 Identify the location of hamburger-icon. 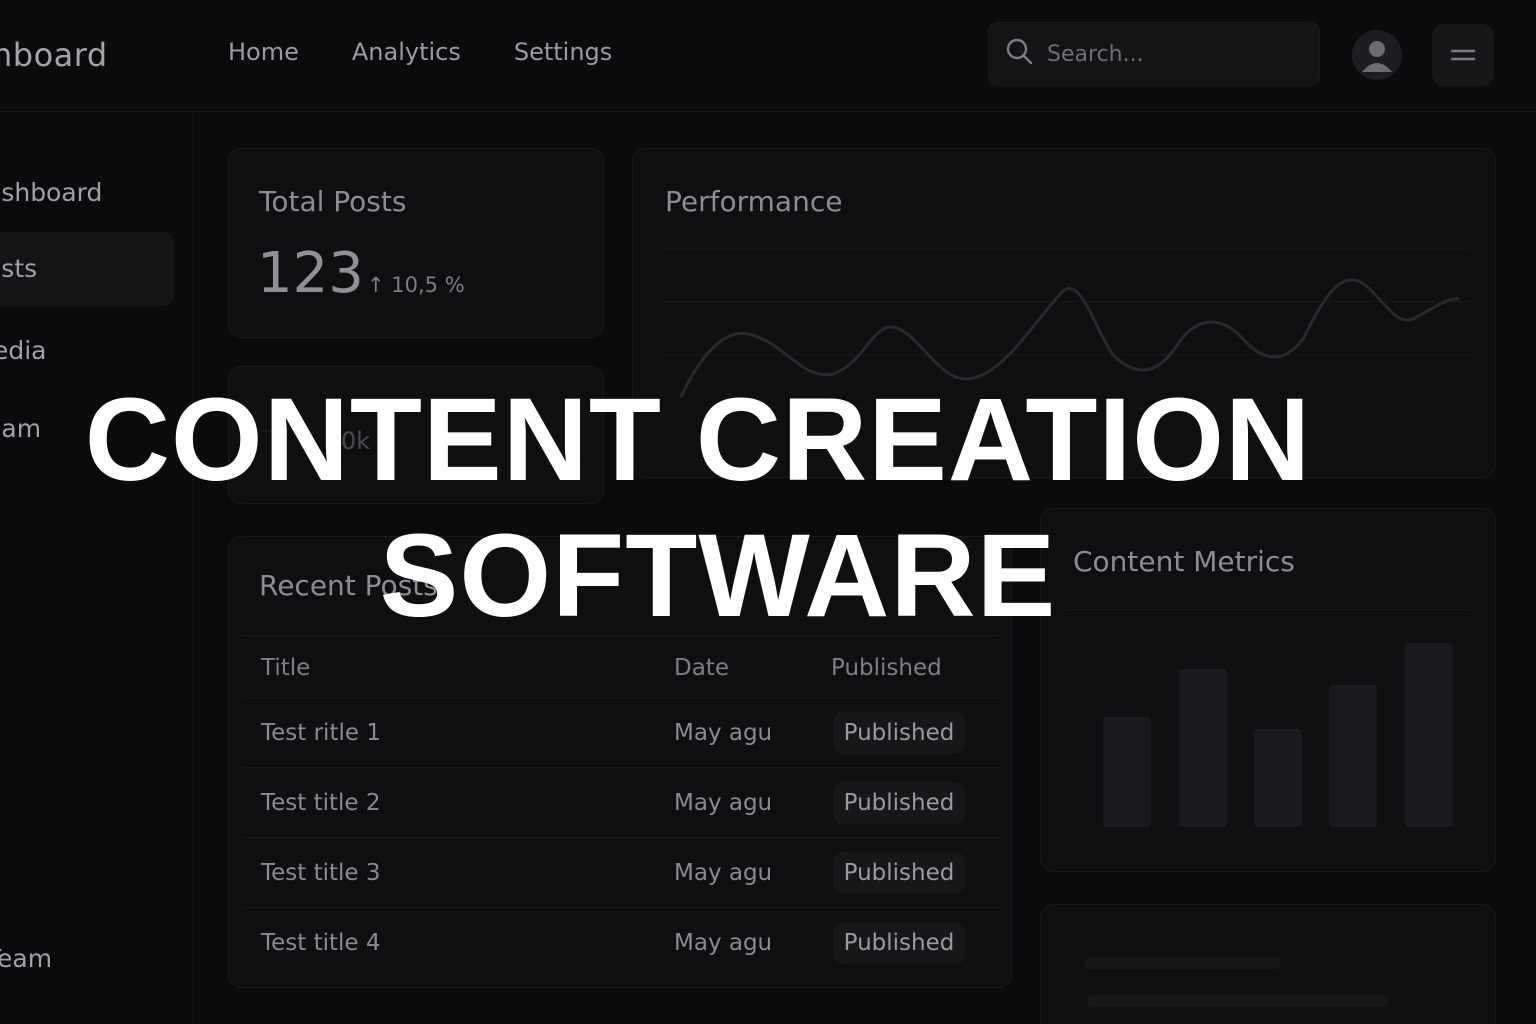
(1463, 55).